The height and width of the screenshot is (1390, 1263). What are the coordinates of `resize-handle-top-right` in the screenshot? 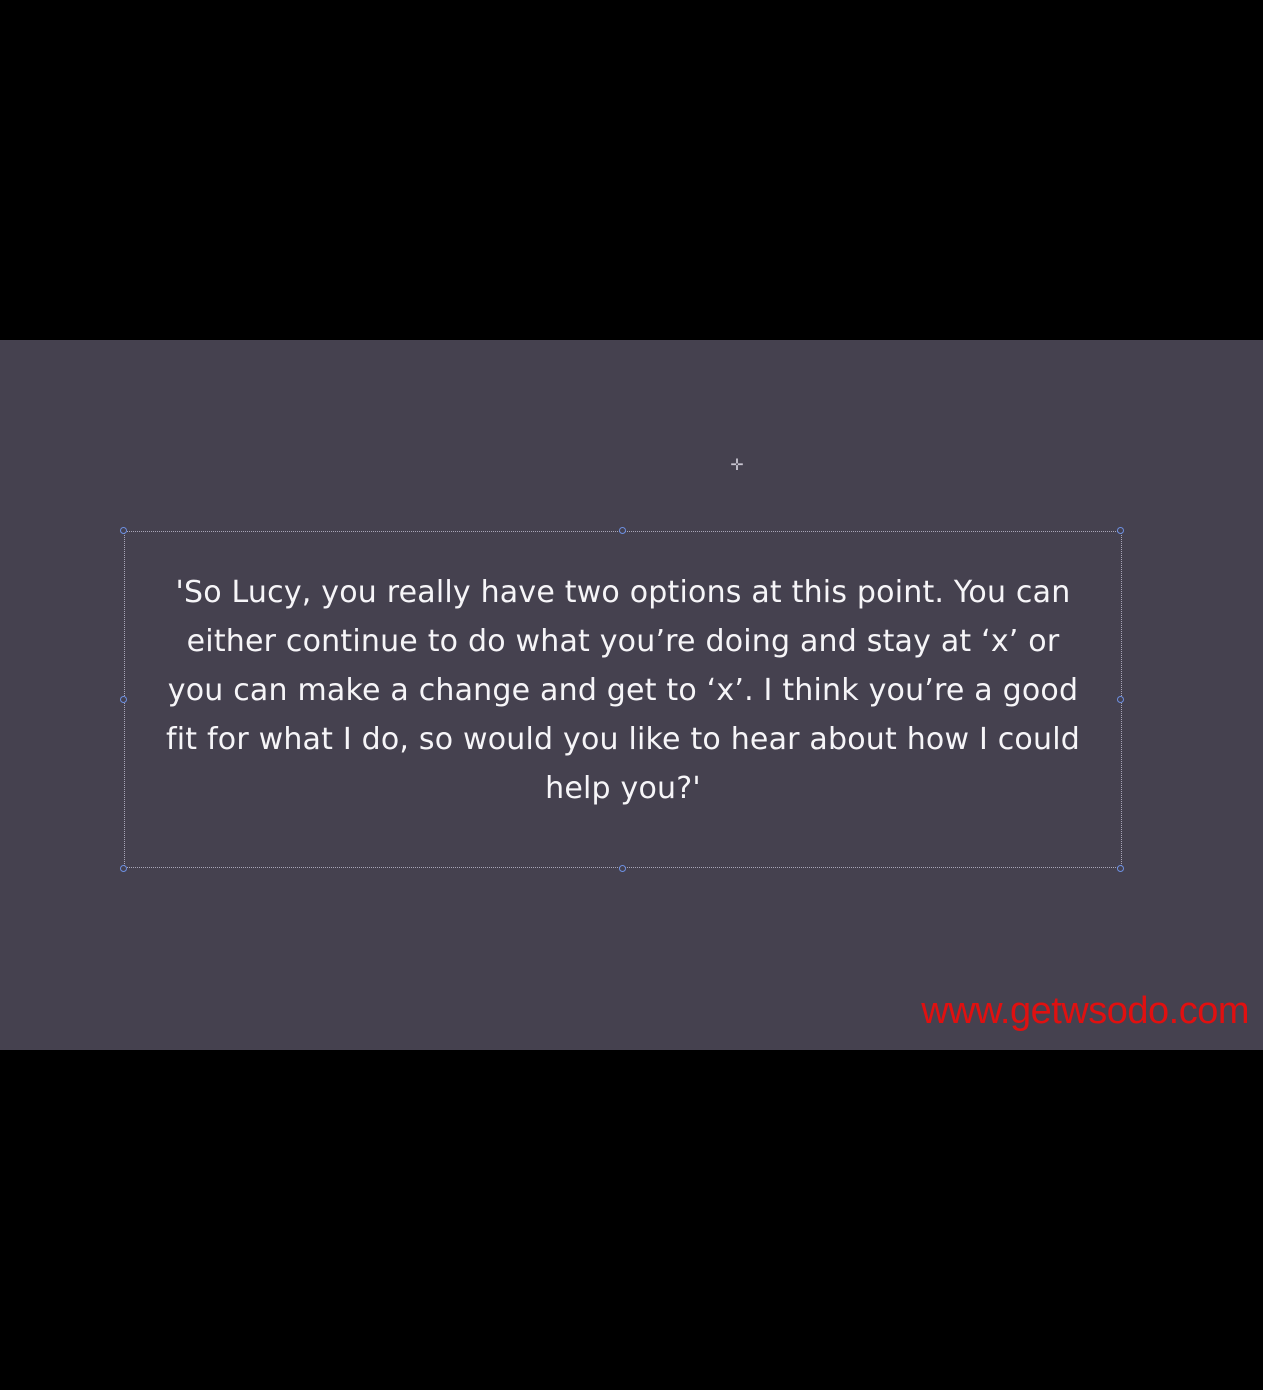 It's located at (1120, 530).